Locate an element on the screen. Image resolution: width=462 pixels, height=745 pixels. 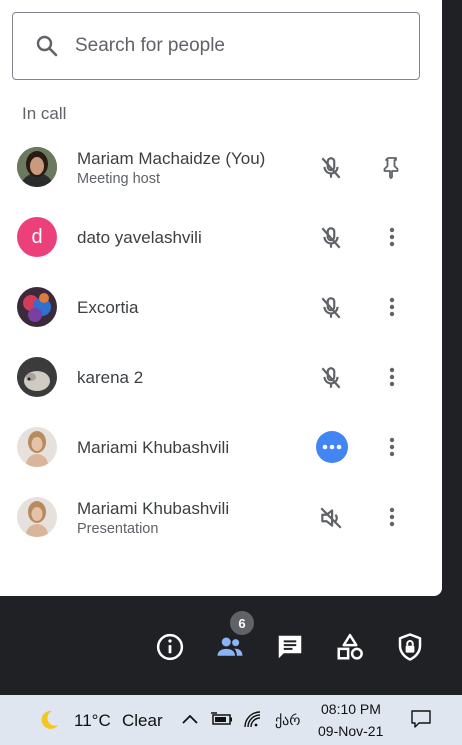
activities-icon is located at coordinates (350, 647).